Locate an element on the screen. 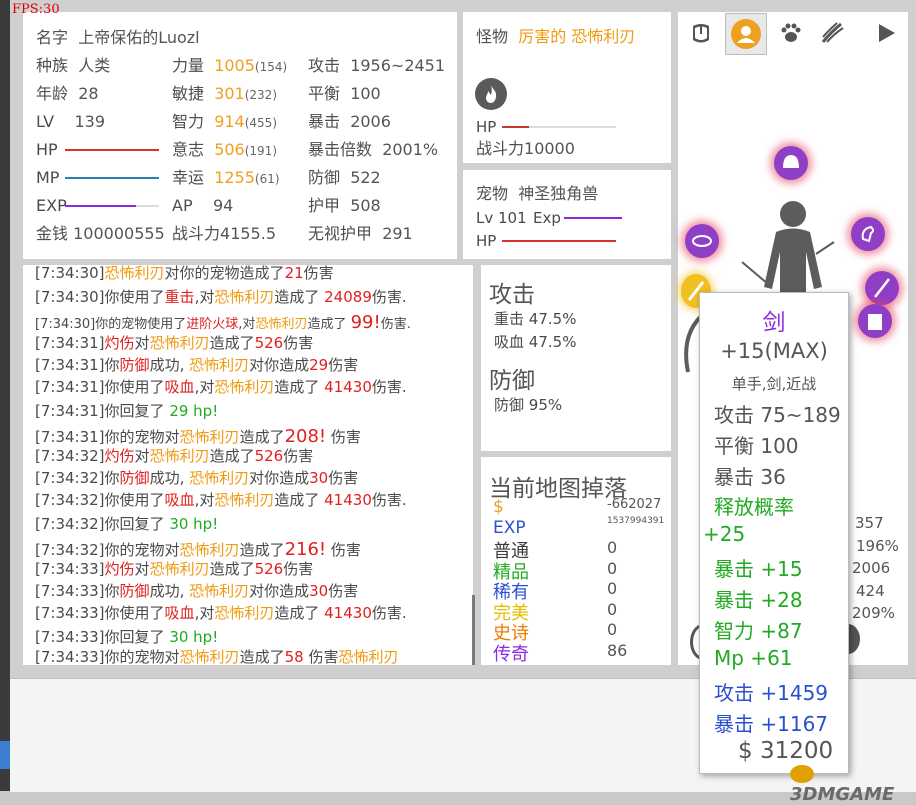  tooltip-bonus-line: 攻击 +1459 is located at coordinates (771, 693).